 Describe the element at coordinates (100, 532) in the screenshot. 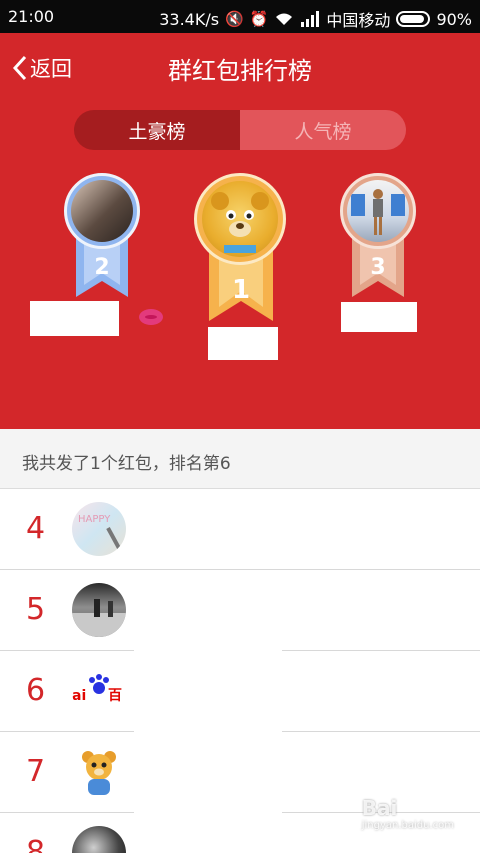

I see `happy-photo-icon: HAPPY` at that location.